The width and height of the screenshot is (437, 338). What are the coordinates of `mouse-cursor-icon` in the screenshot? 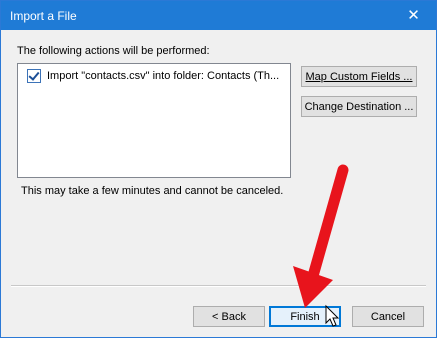 It's located at (332, 315).